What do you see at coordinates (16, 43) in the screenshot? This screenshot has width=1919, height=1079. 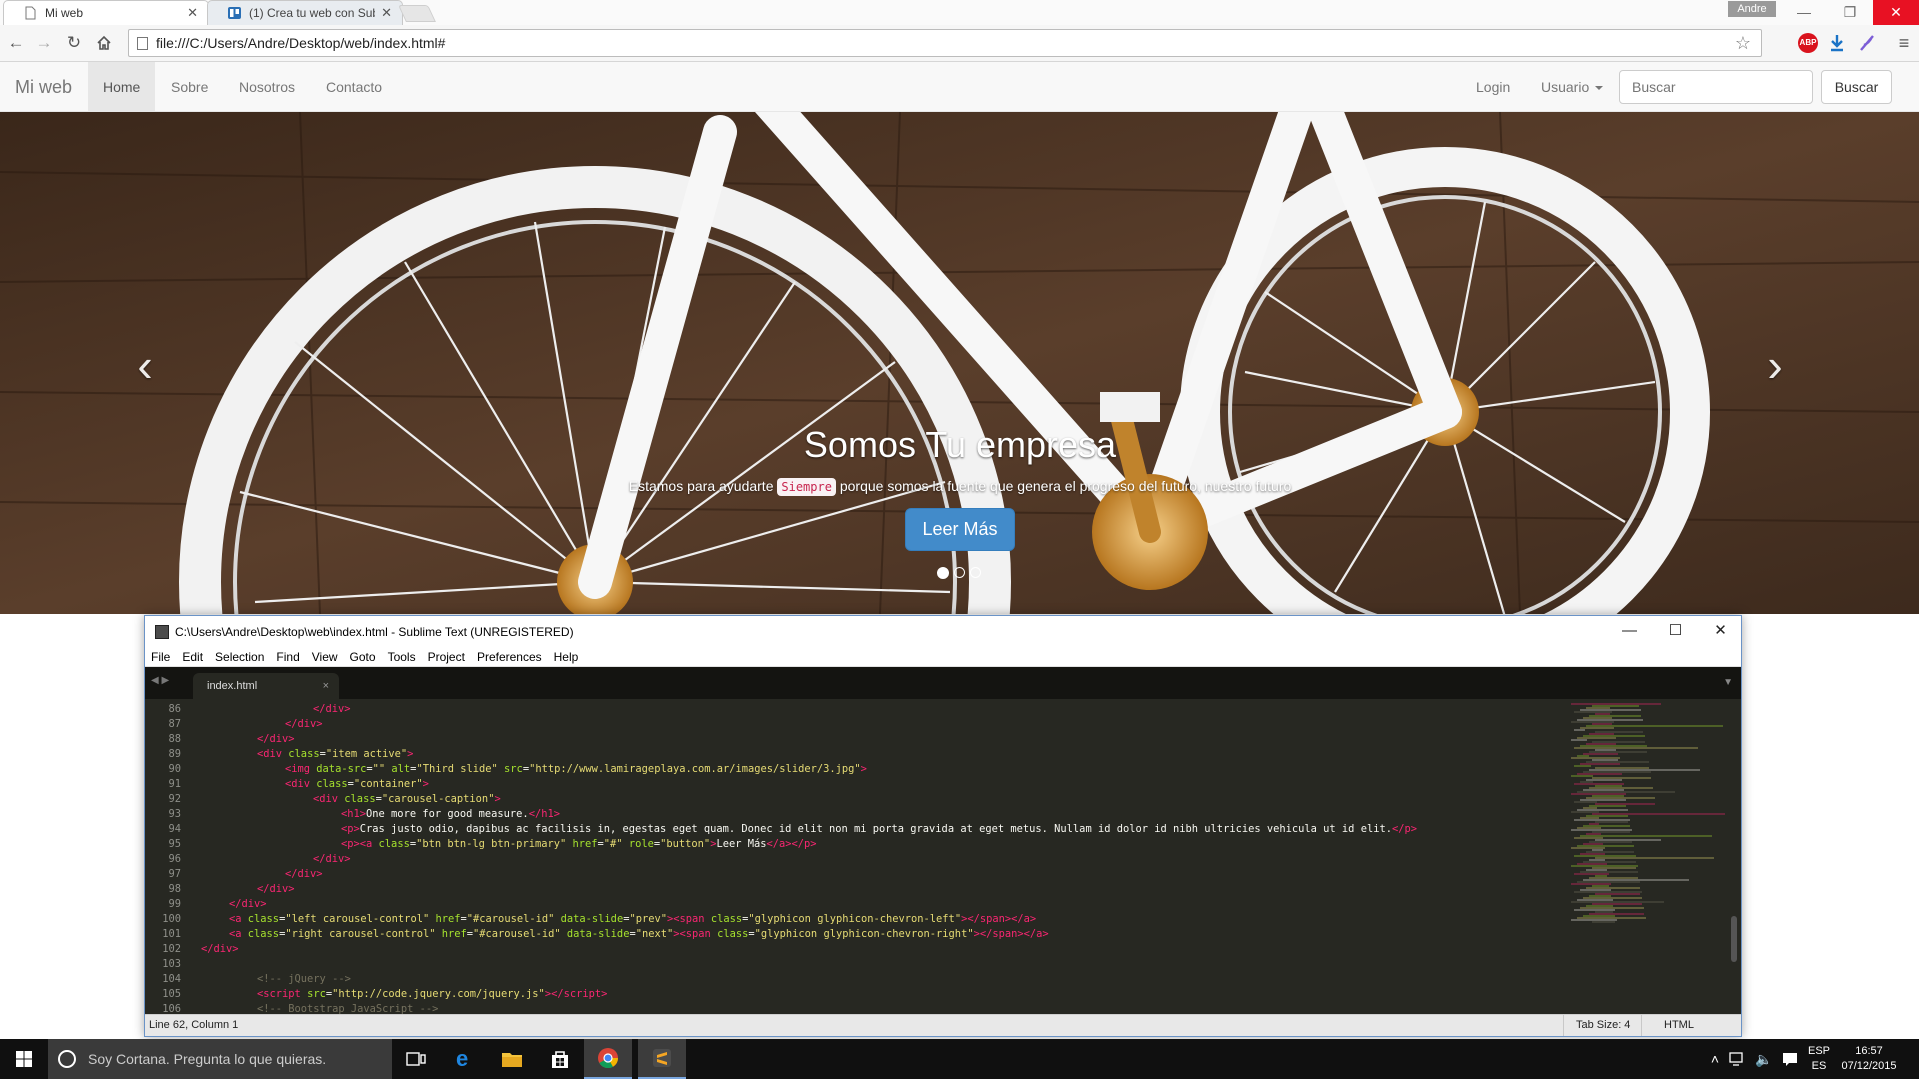 I see `back-icon: ←` at bounding box center [16, 43].